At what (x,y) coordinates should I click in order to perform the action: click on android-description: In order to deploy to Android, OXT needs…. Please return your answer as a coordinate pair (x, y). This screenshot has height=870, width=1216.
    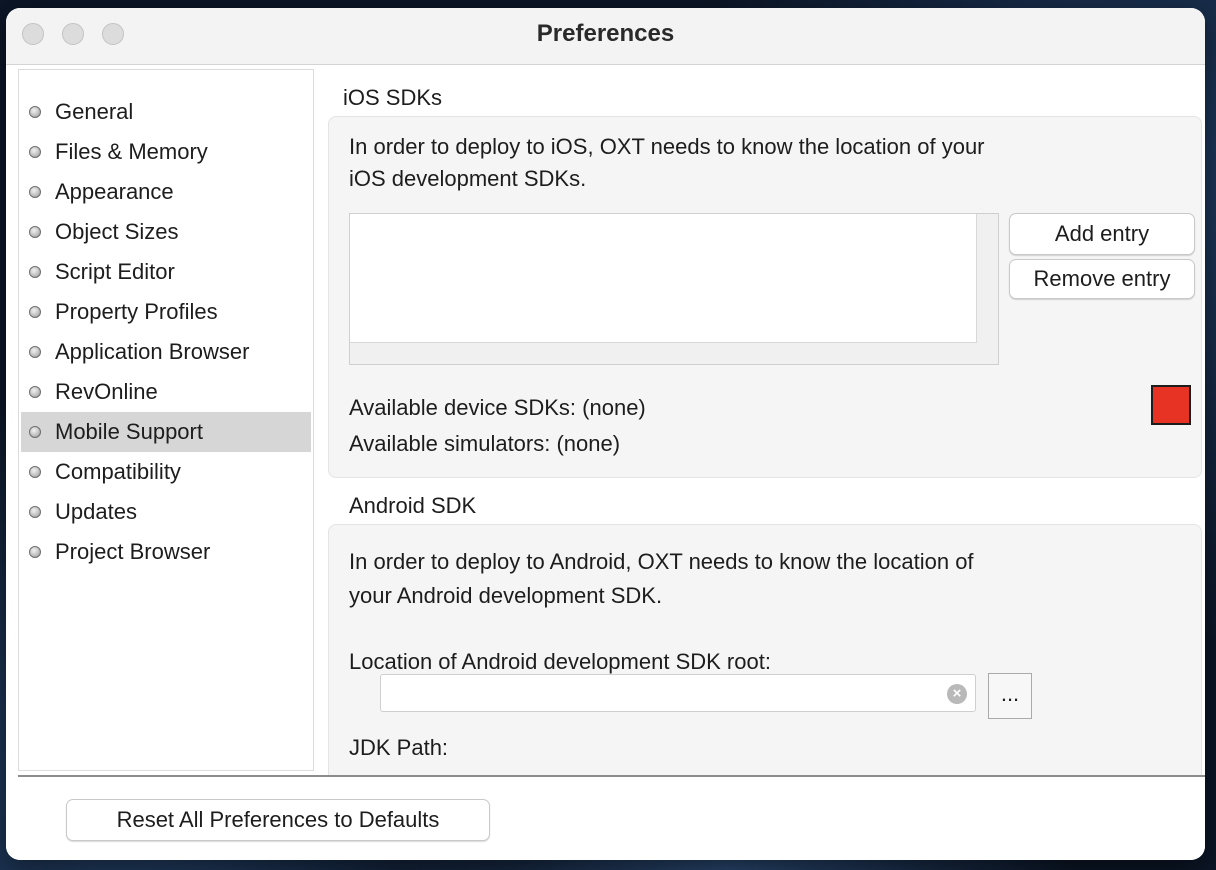
    Looking at the image, I should click on (769, 579).